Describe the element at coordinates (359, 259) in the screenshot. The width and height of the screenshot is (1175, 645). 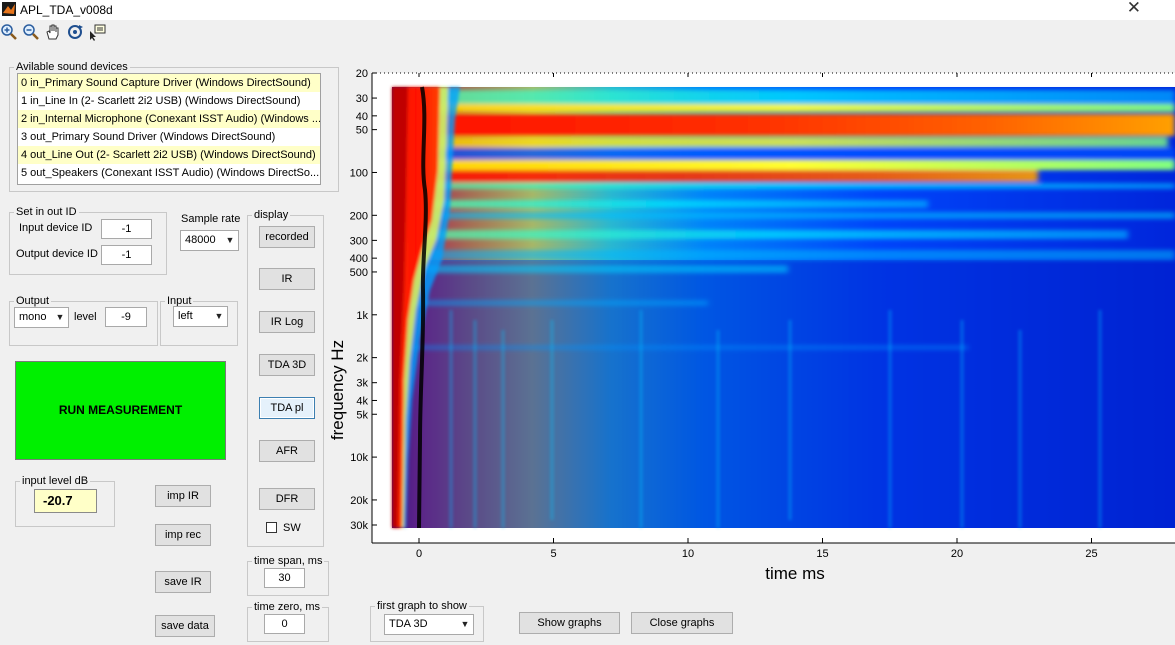
I see `y-tick-label: 400` at that location.